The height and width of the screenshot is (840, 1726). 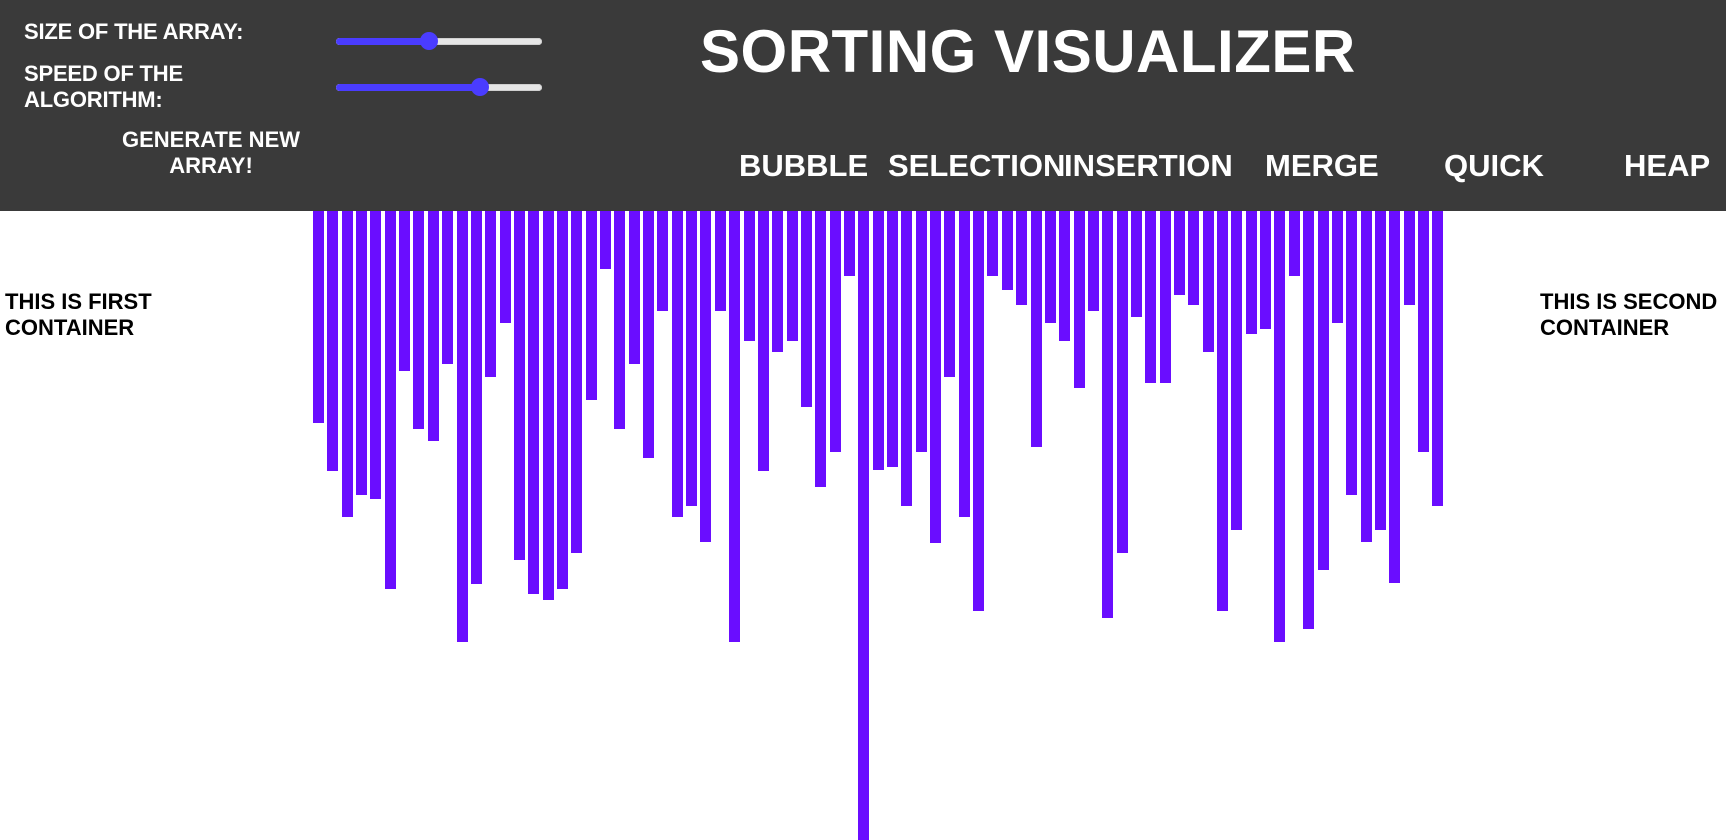 What do you see at coordinates (1667, 166) in the screenshot?
I see `heap-sort-button: HEAP` at bounding box center [1667, 166].